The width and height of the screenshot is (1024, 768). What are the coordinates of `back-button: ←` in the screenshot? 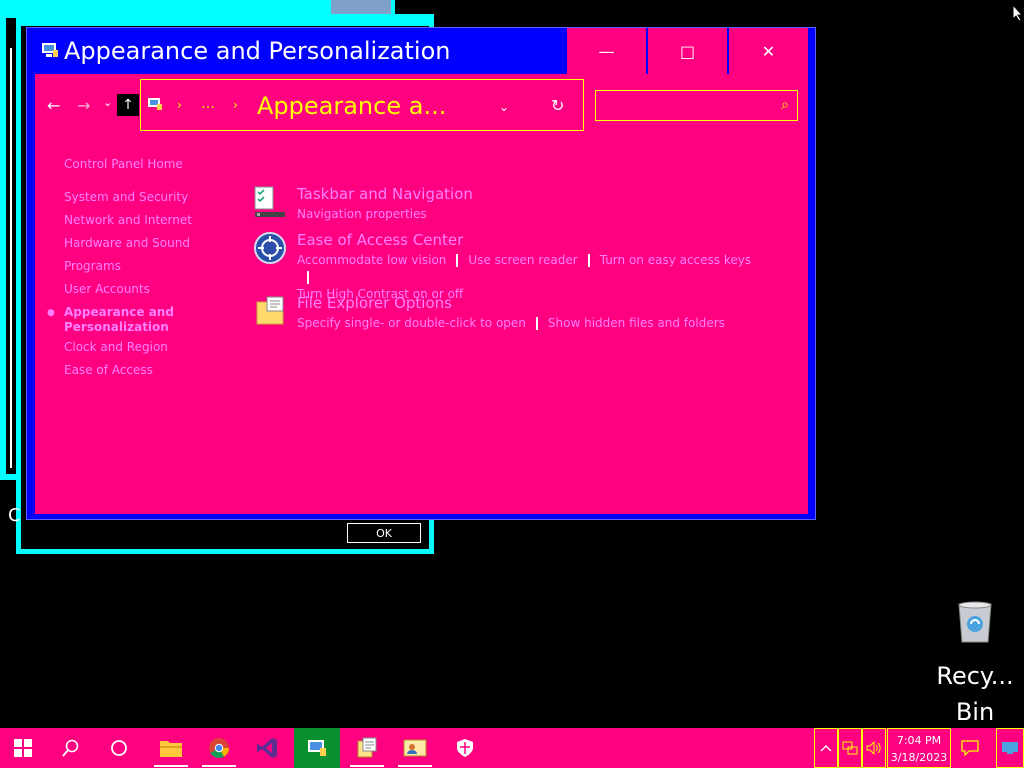 It's located at (53, 105).